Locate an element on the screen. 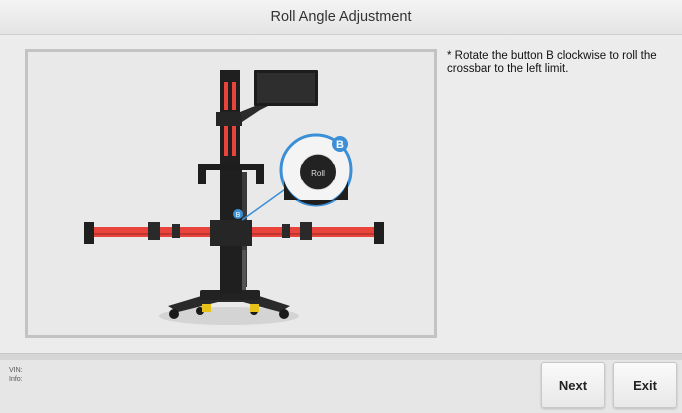  footer-bar: VIN: Info: Next Exit is located at coordinates (341, 386).